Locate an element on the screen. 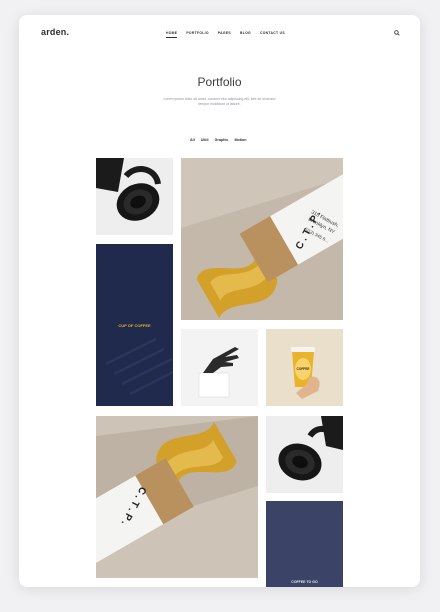  cup-label: COFFEE is located at coordinates (303, 369).